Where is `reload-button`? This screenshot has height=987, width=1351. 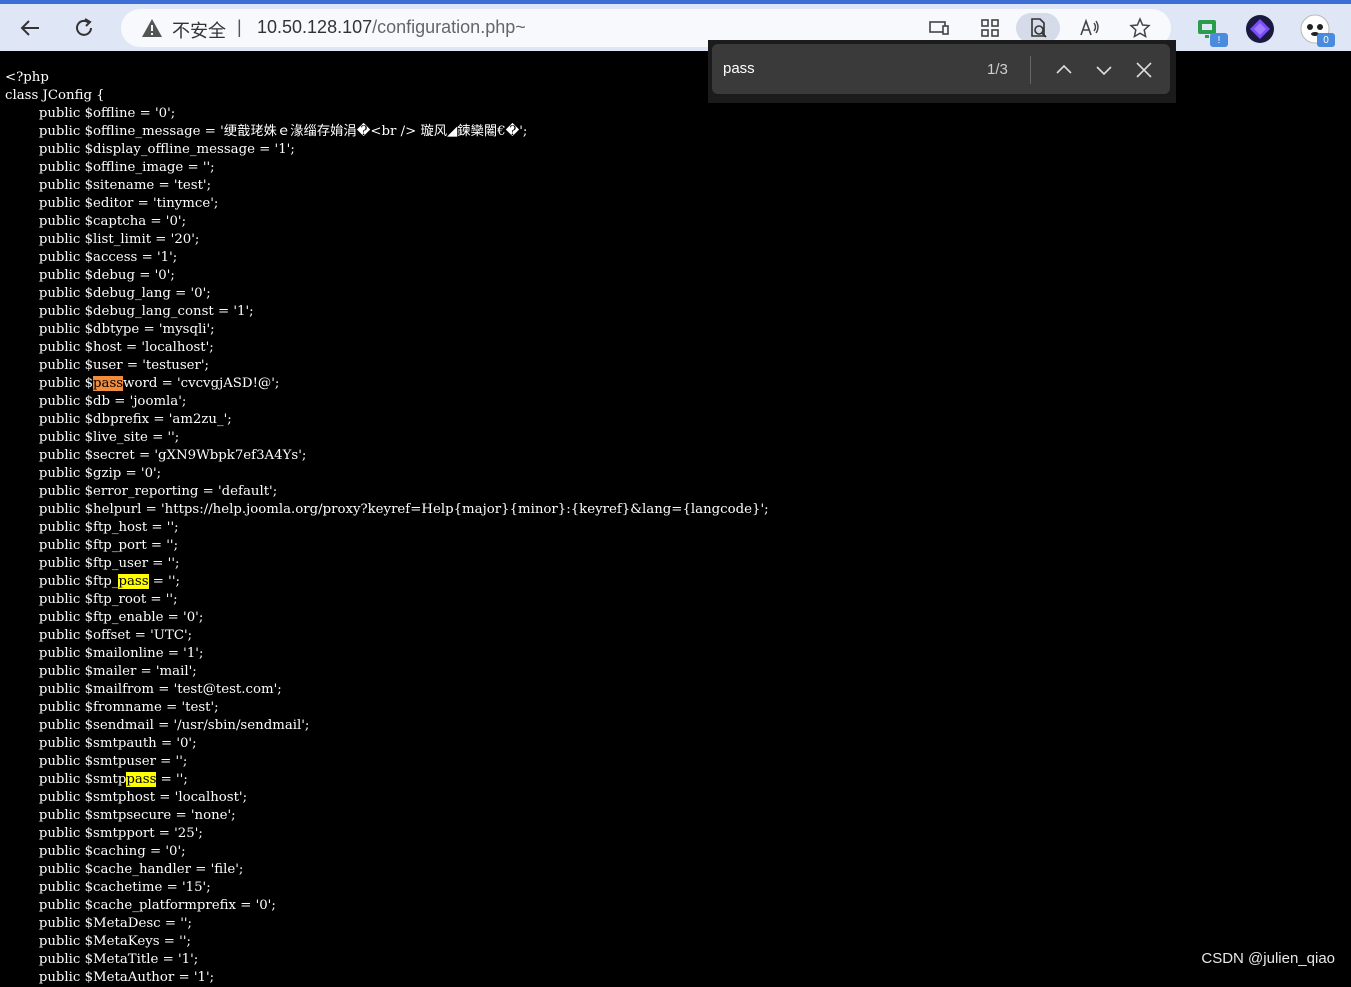 reload-button is located at coordinates (84, 28).